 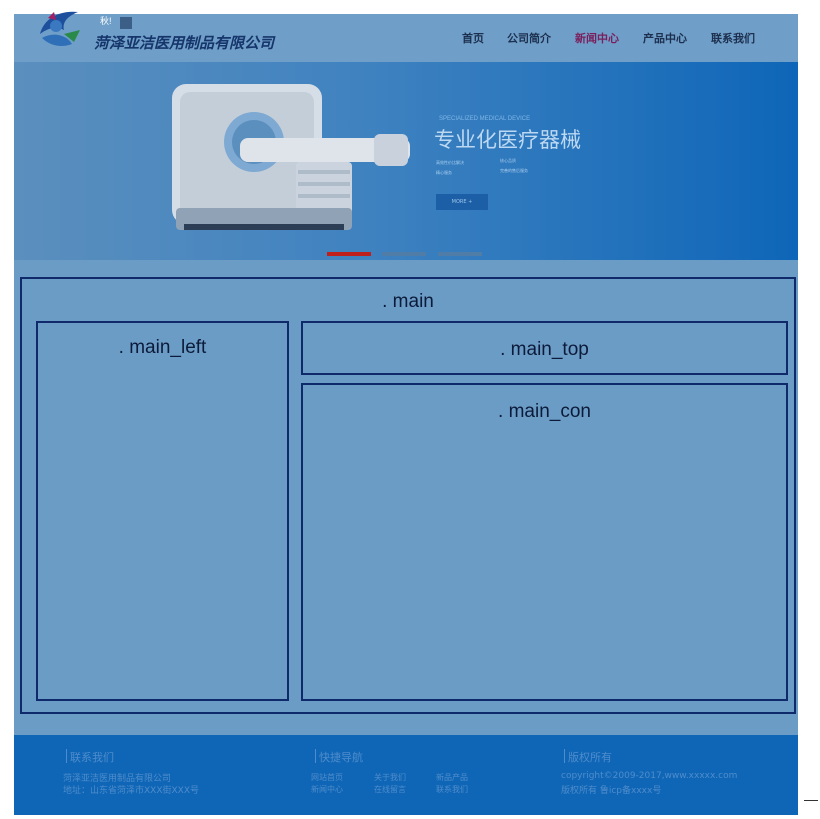 What do you see at coordinates (131, 791) in the screenshot?
I see `footer-address: 地址：山东省菏泽市XXX街XXX号` at bounding box center [131, 791].